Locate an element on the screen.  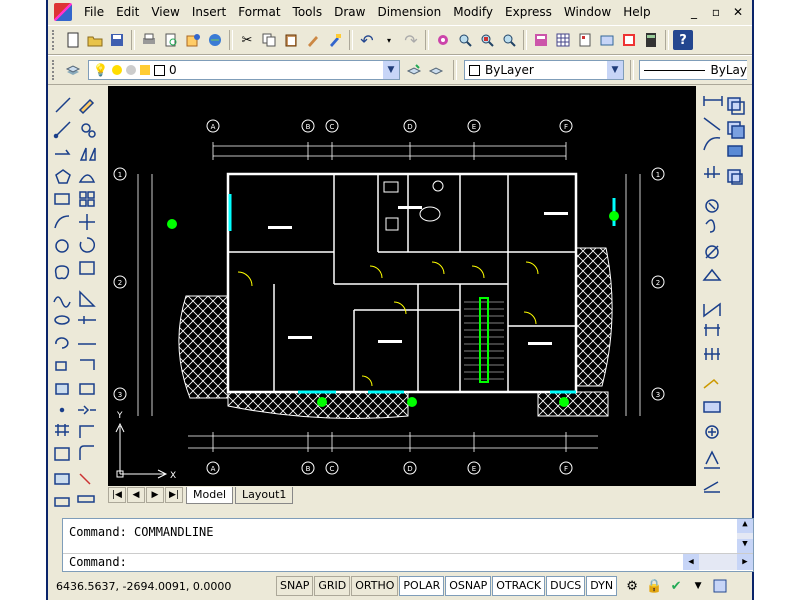
scroll-left-icon: ◀ is located at coordinates (691, 562).